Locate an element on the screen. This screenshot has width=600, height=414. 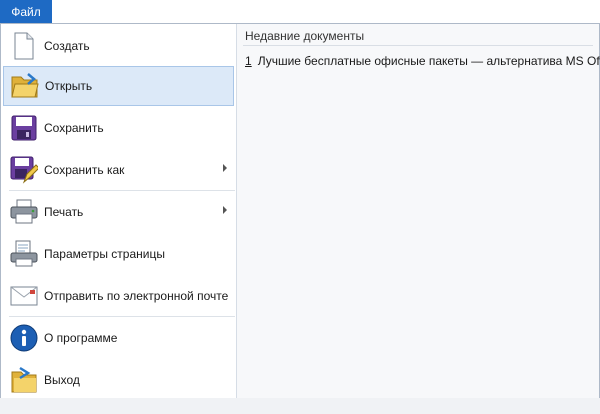
menu-item-label: Выход is located at coordinates (62, 380).